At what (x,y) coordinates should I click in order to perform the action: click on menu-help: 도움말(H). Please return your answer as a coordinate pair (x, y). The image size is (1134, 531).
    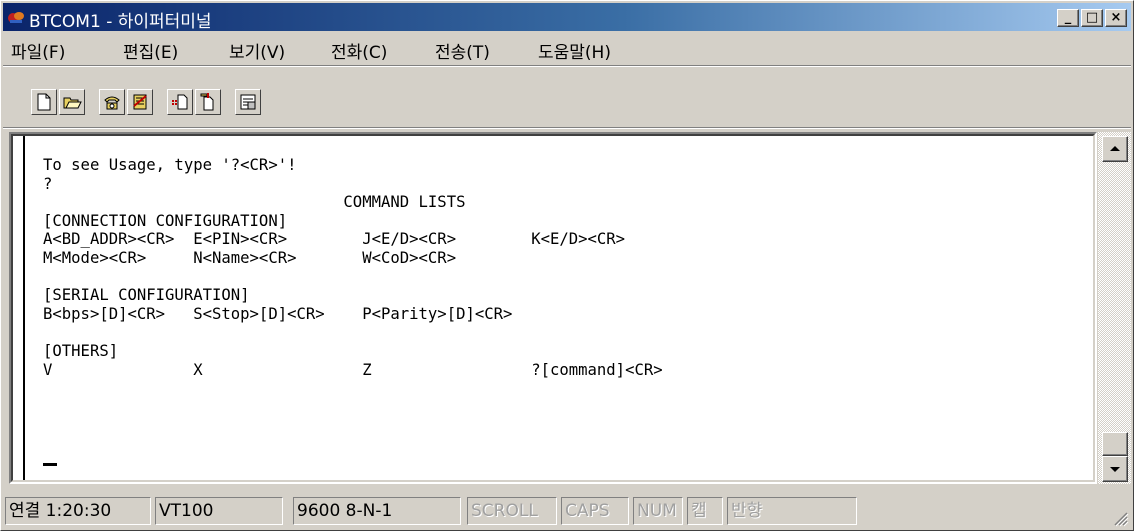
    Looking at the image, I should click on (574, 50).